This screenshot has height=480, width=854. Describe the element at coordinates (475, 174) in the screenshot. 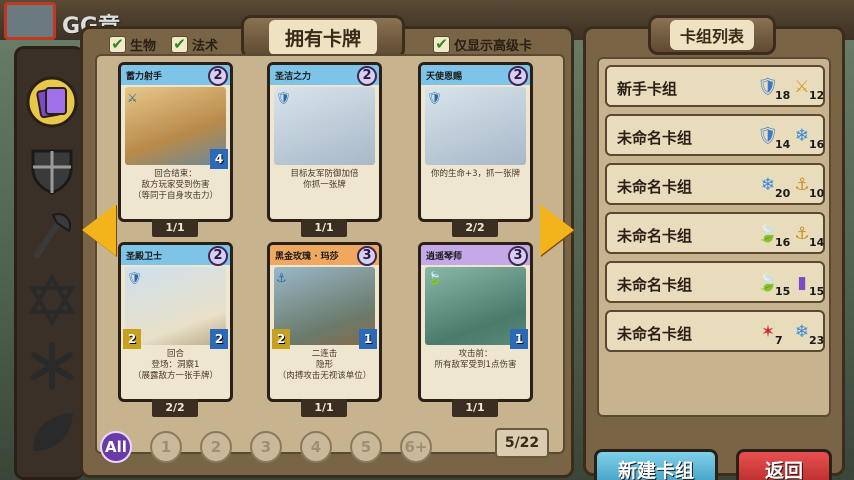

I see `card-text: 你的生命+3，抓一张牌` at that location.